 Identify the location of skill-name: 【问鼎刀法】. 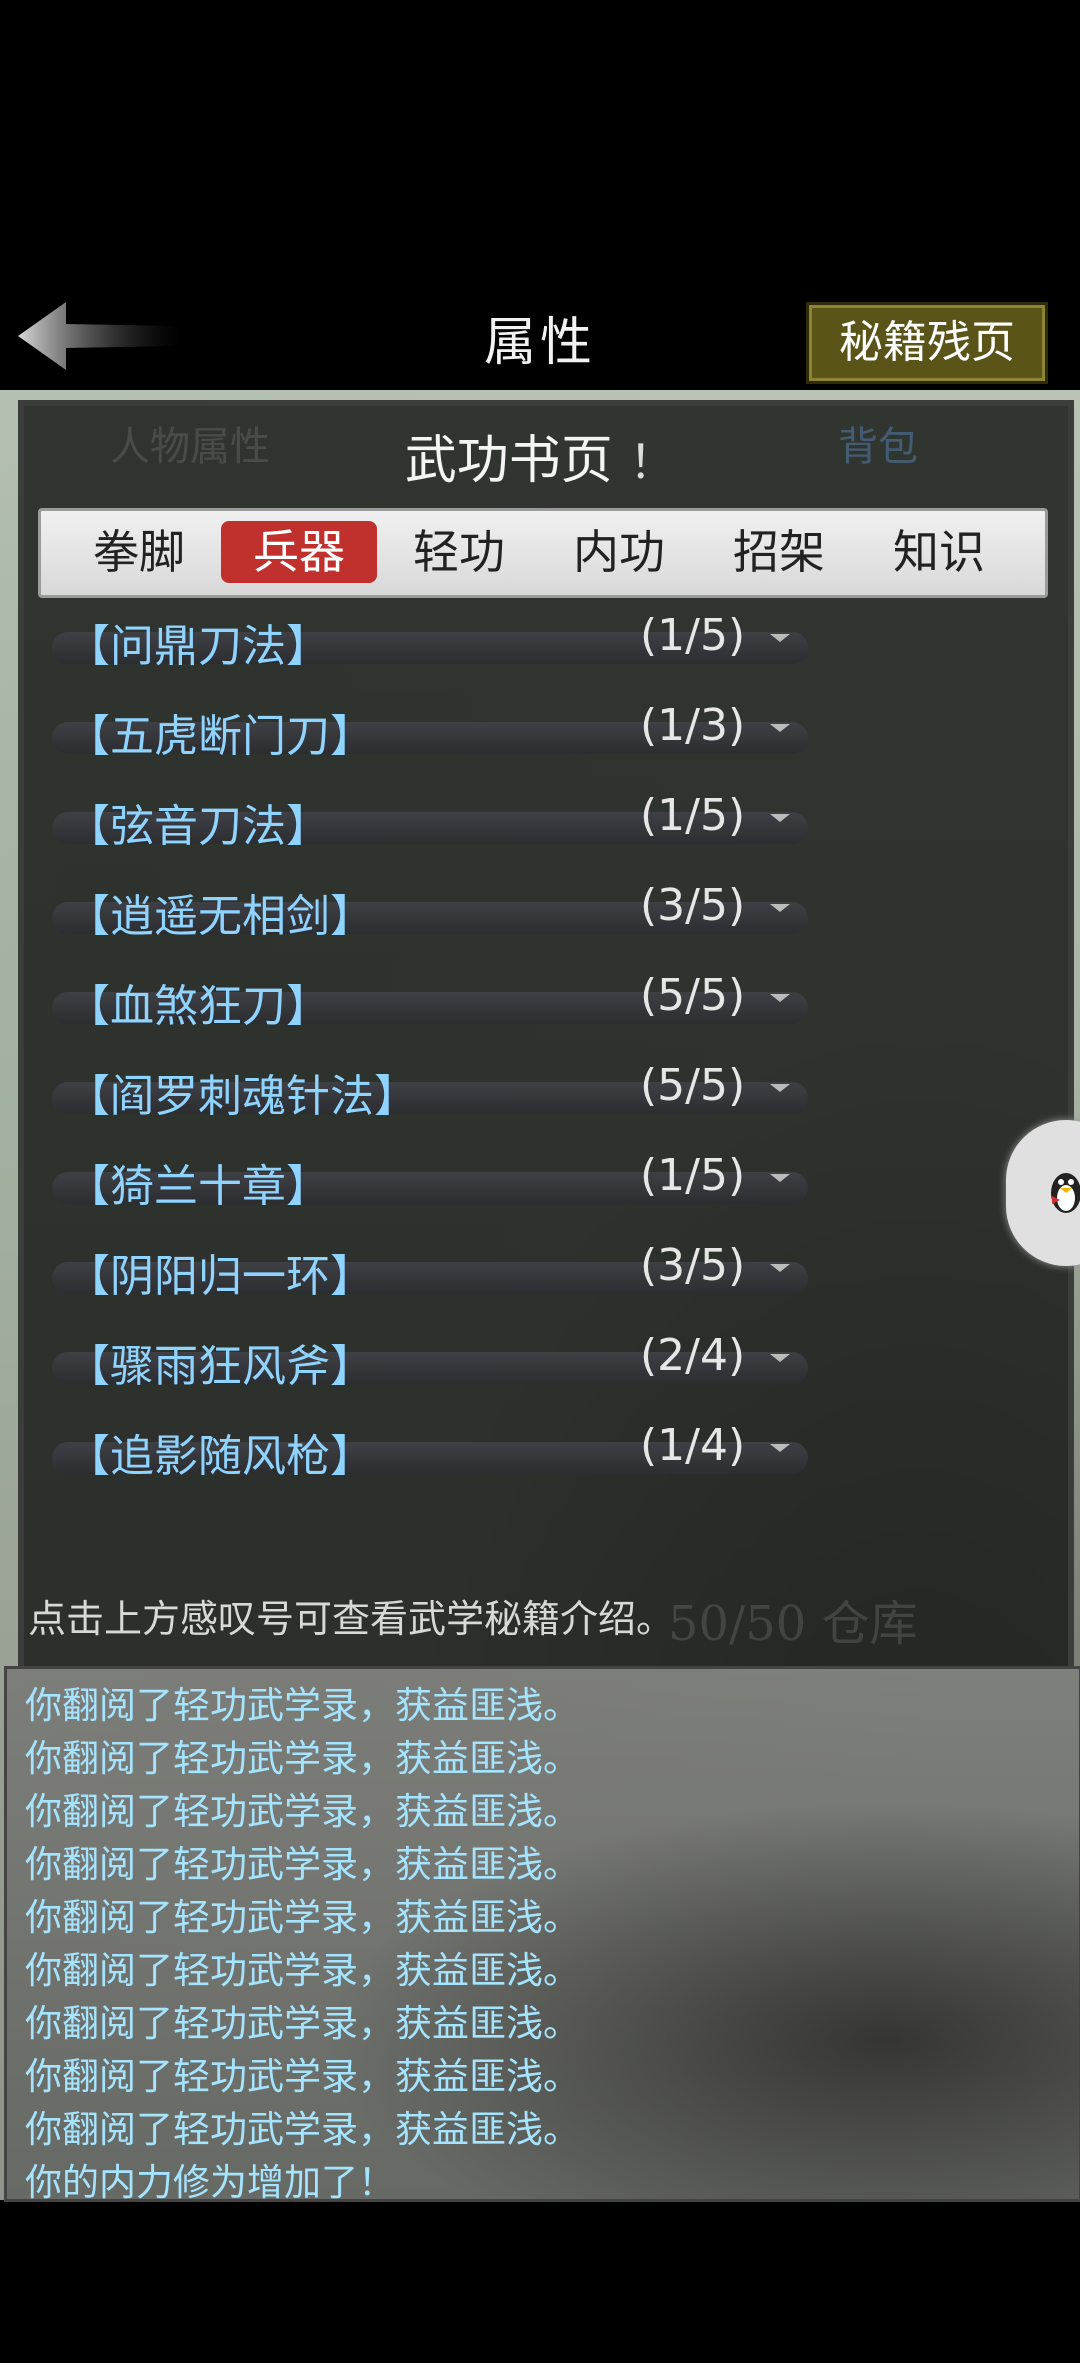
(198, 646).